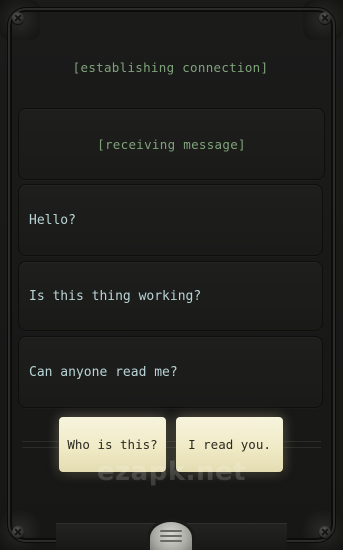  Describe the element at coordinates (170, 220) in the screenshot. I see `incoming-message: Hello?` at that location.